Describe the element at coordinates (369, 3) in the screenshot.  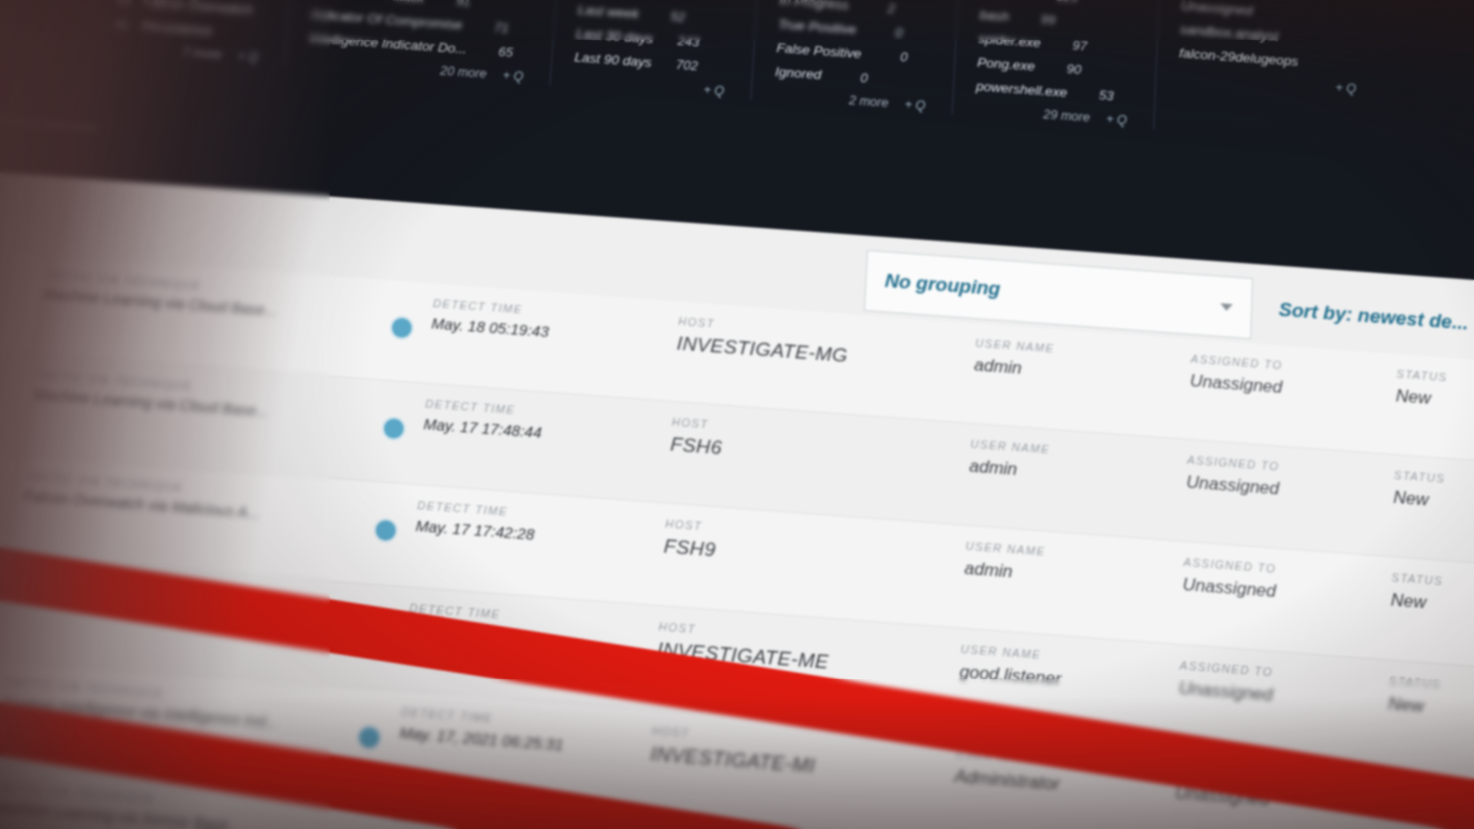
I see `facet-item-label: Indicator Of Attack` at that location.